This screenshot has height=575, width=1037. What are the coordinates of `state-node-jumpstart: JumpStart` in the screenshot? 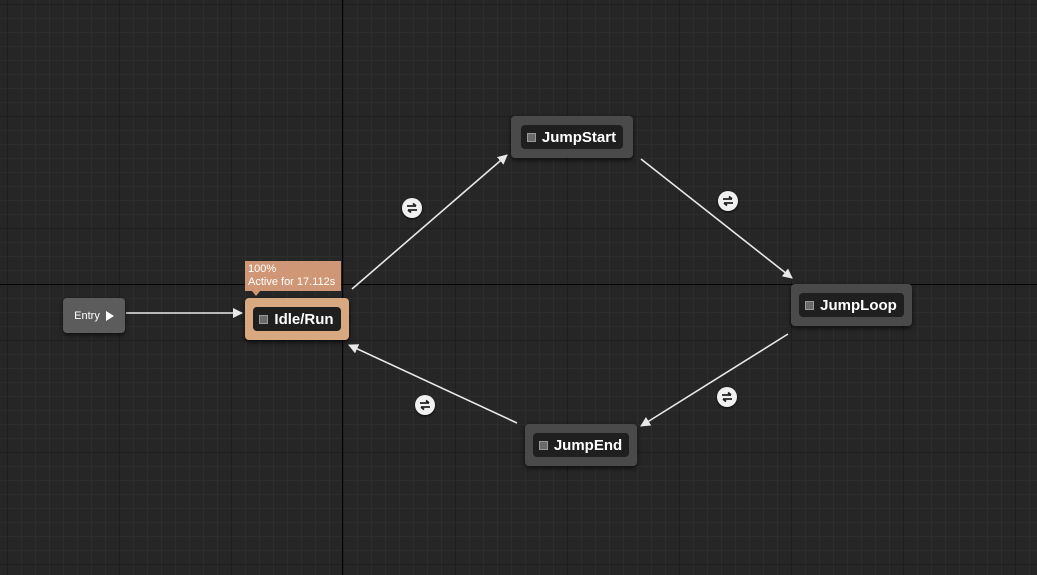 It's located at (572, 137).